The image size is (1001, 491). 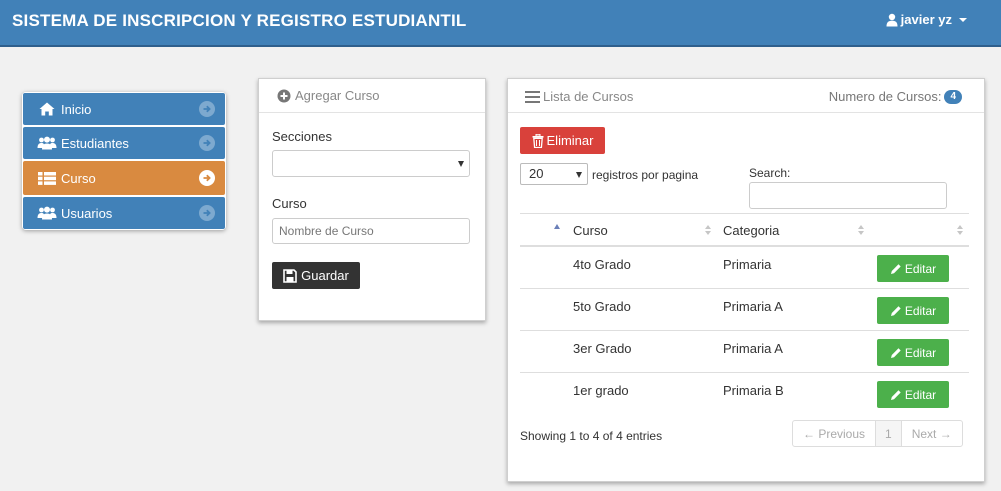 I want to click on column-header-curso: Curso, so click(x=590, y=230).